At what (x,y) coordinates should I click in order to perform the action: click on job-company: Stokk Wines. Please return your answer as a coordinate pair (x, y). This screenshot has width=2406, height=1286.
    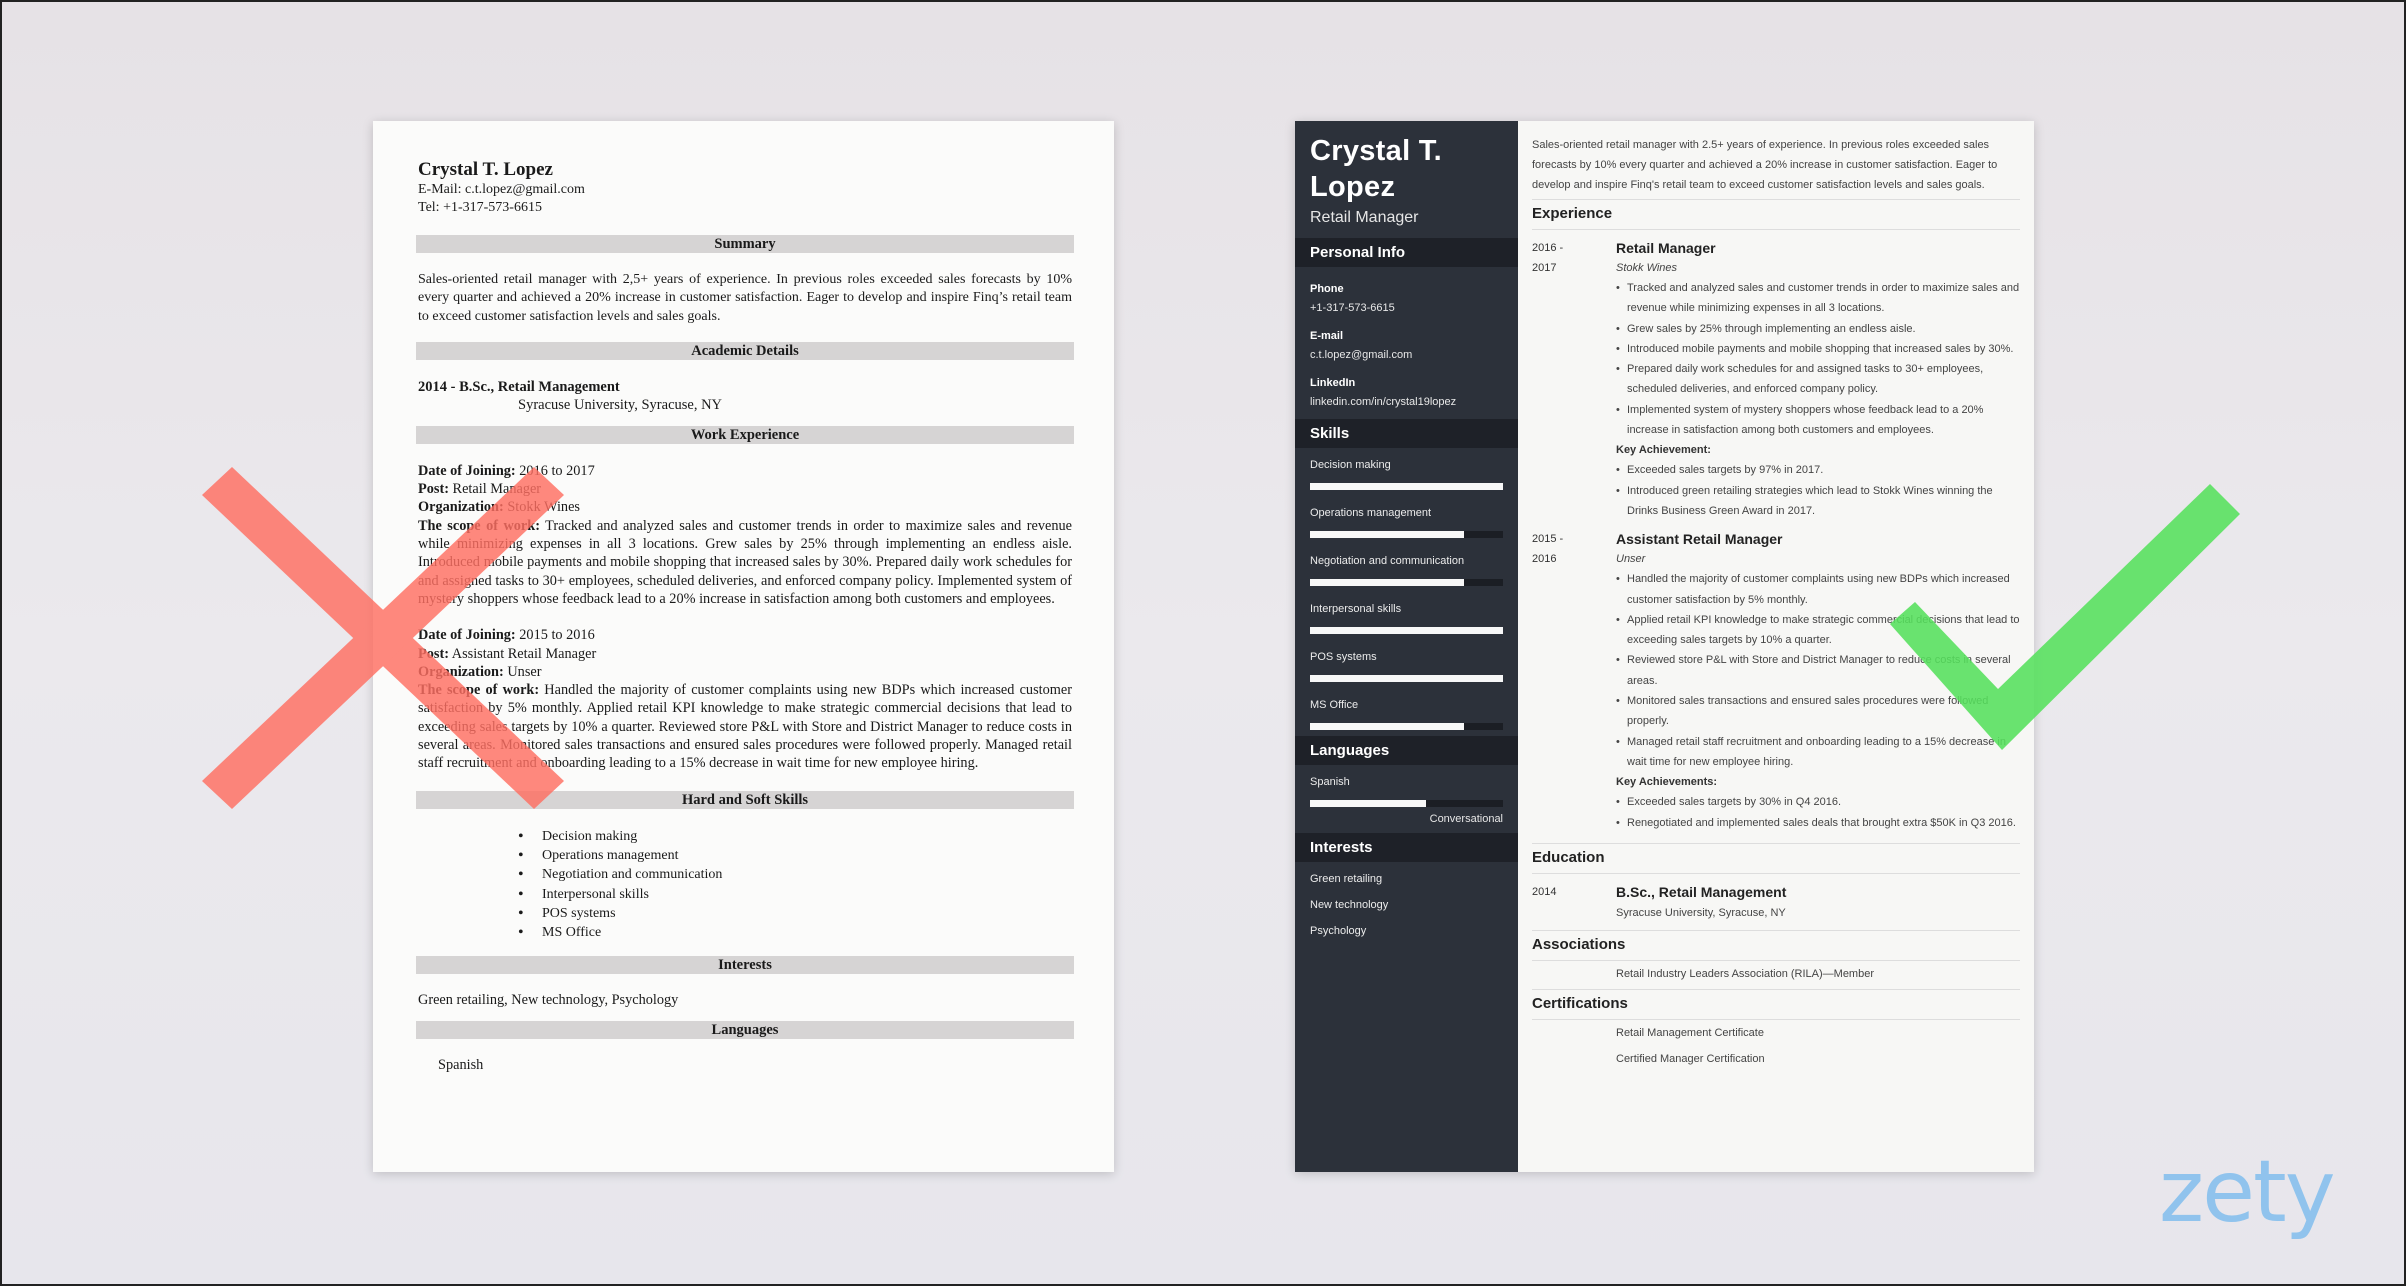
    Looking at the image, I should click on (1647, 268).